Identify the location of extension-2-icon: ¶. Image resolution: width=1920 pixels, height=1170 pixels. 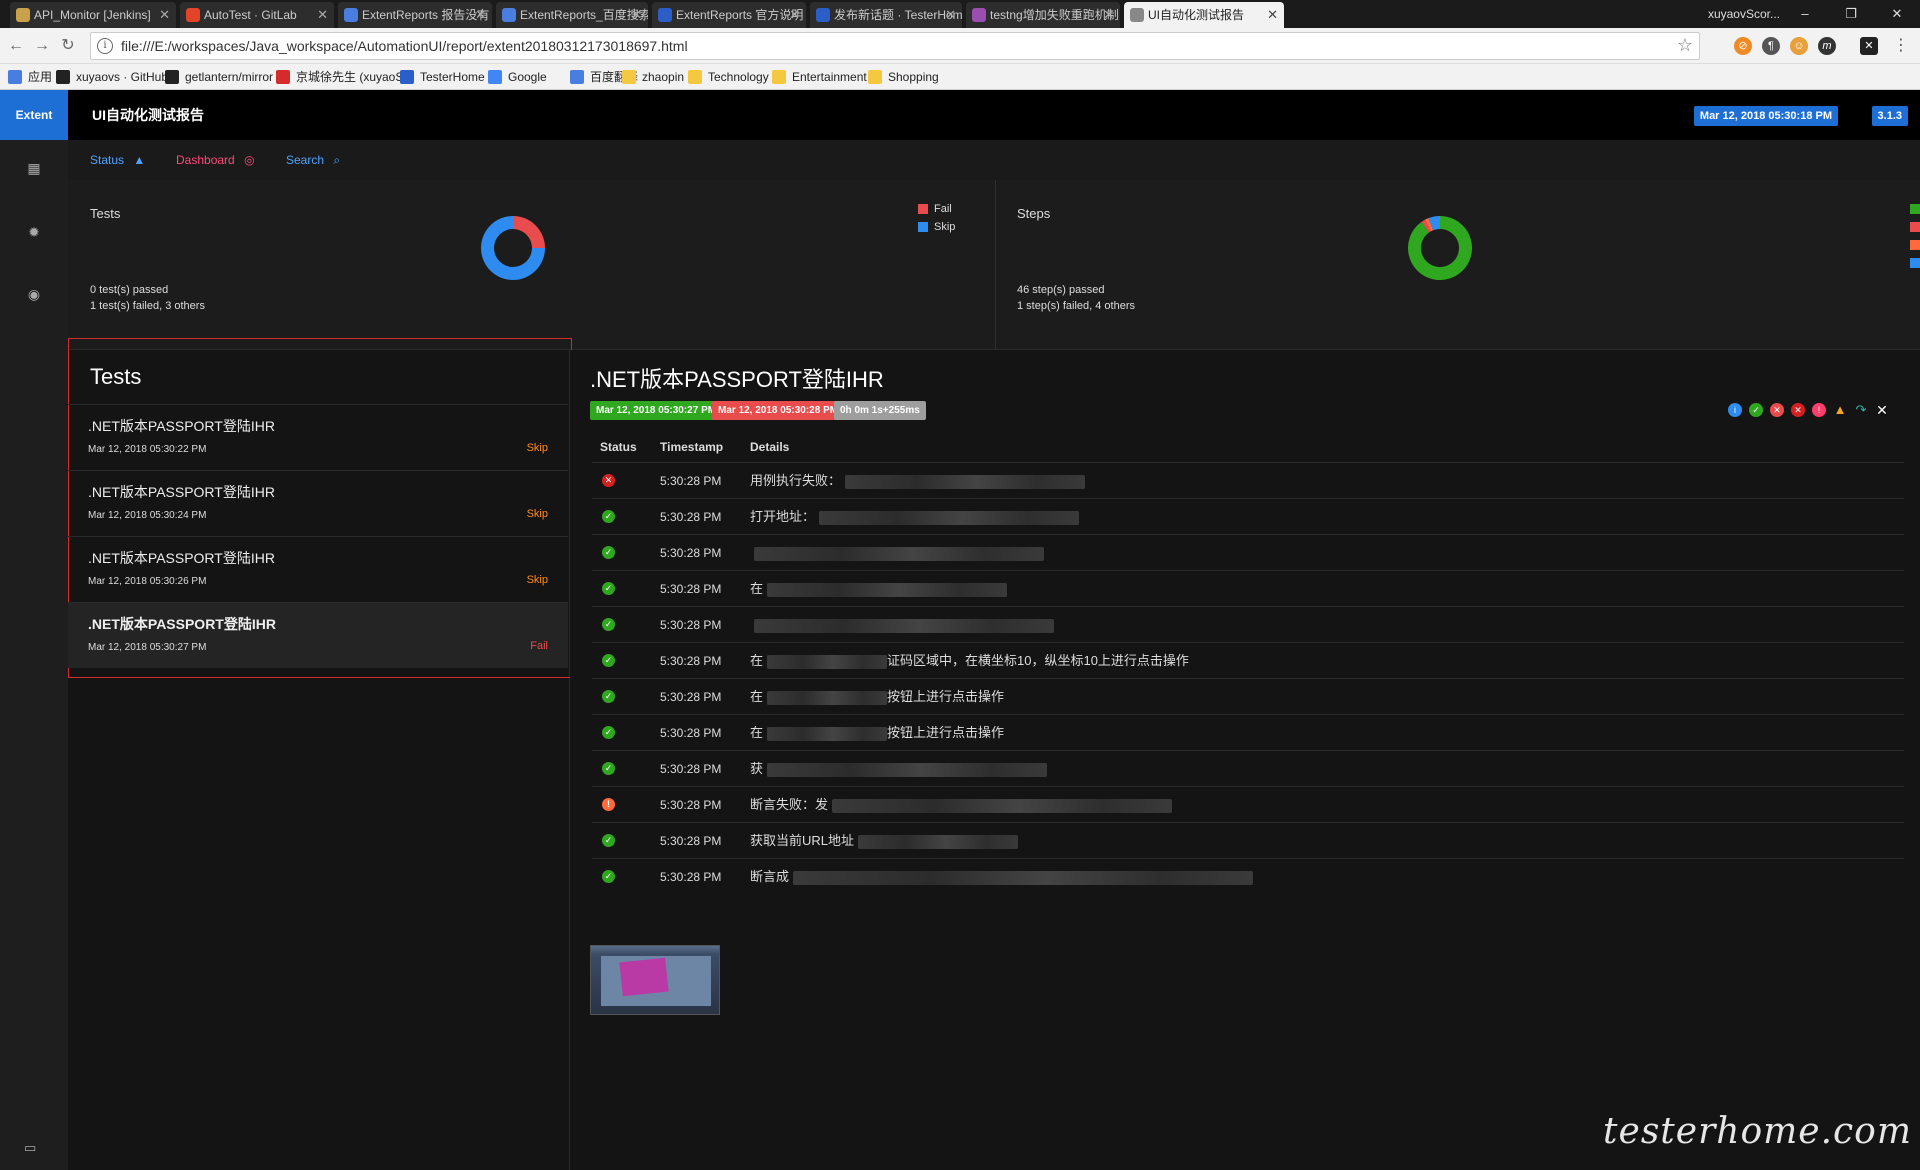
(1771, 46).